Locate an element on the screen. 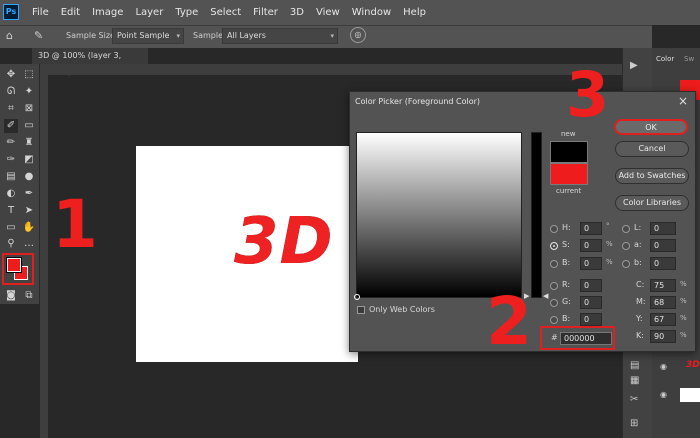 This screenshot has height=438, width=700. brightness-unit: % is located at coordinates (609, 262).